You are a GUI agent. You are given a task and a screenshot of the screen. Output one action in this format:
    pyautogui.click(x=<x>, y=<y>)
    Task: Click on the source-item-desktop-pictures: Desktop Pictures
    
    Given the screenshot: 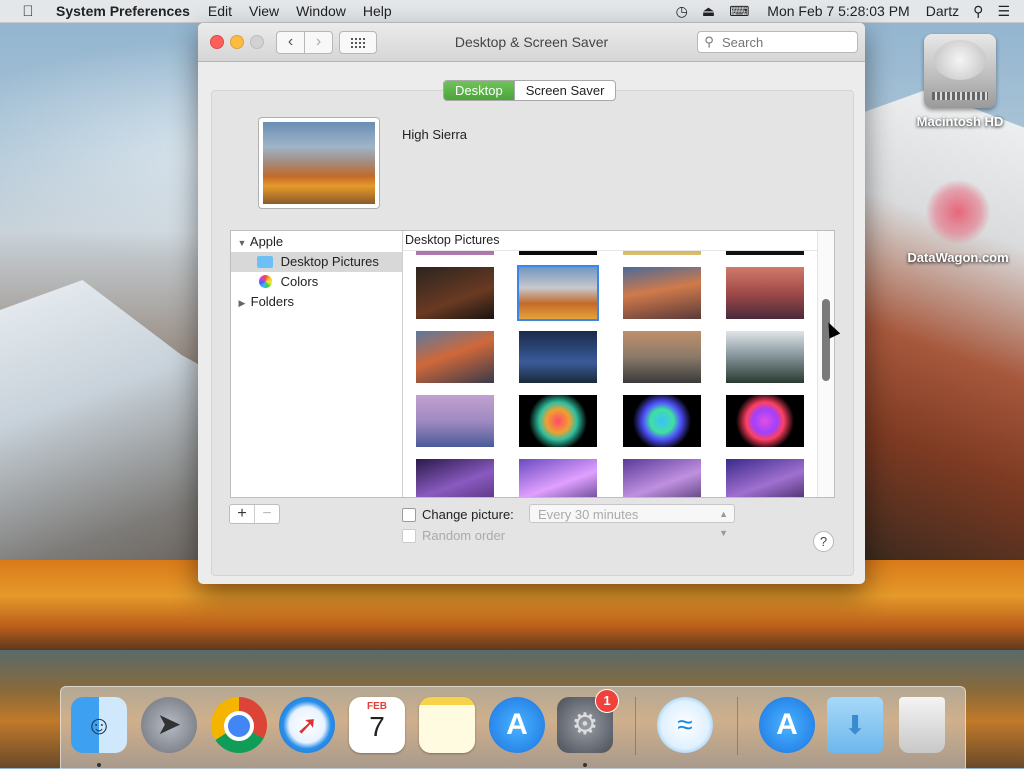 What is the action you would take?
    pyautogui.click(x=316, y=262)
    